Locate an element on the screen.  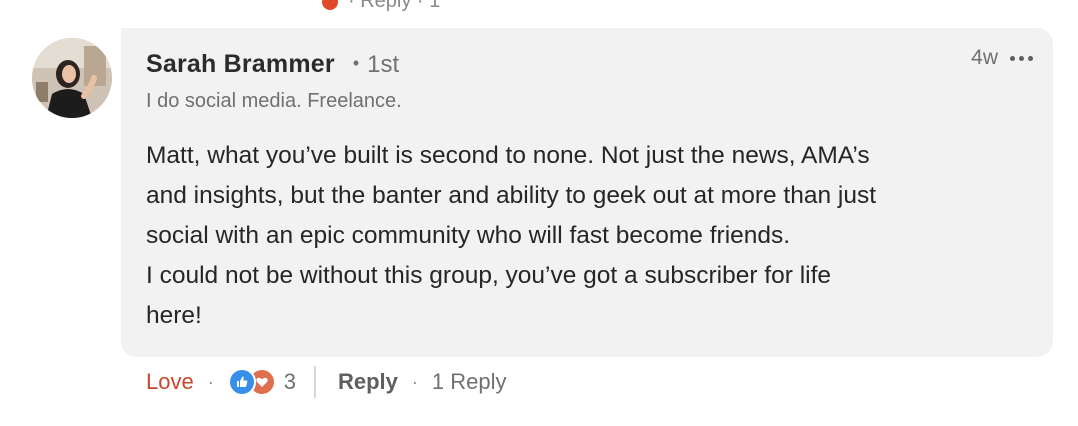
reply-button: Reply is located at coordinates (368, 382).